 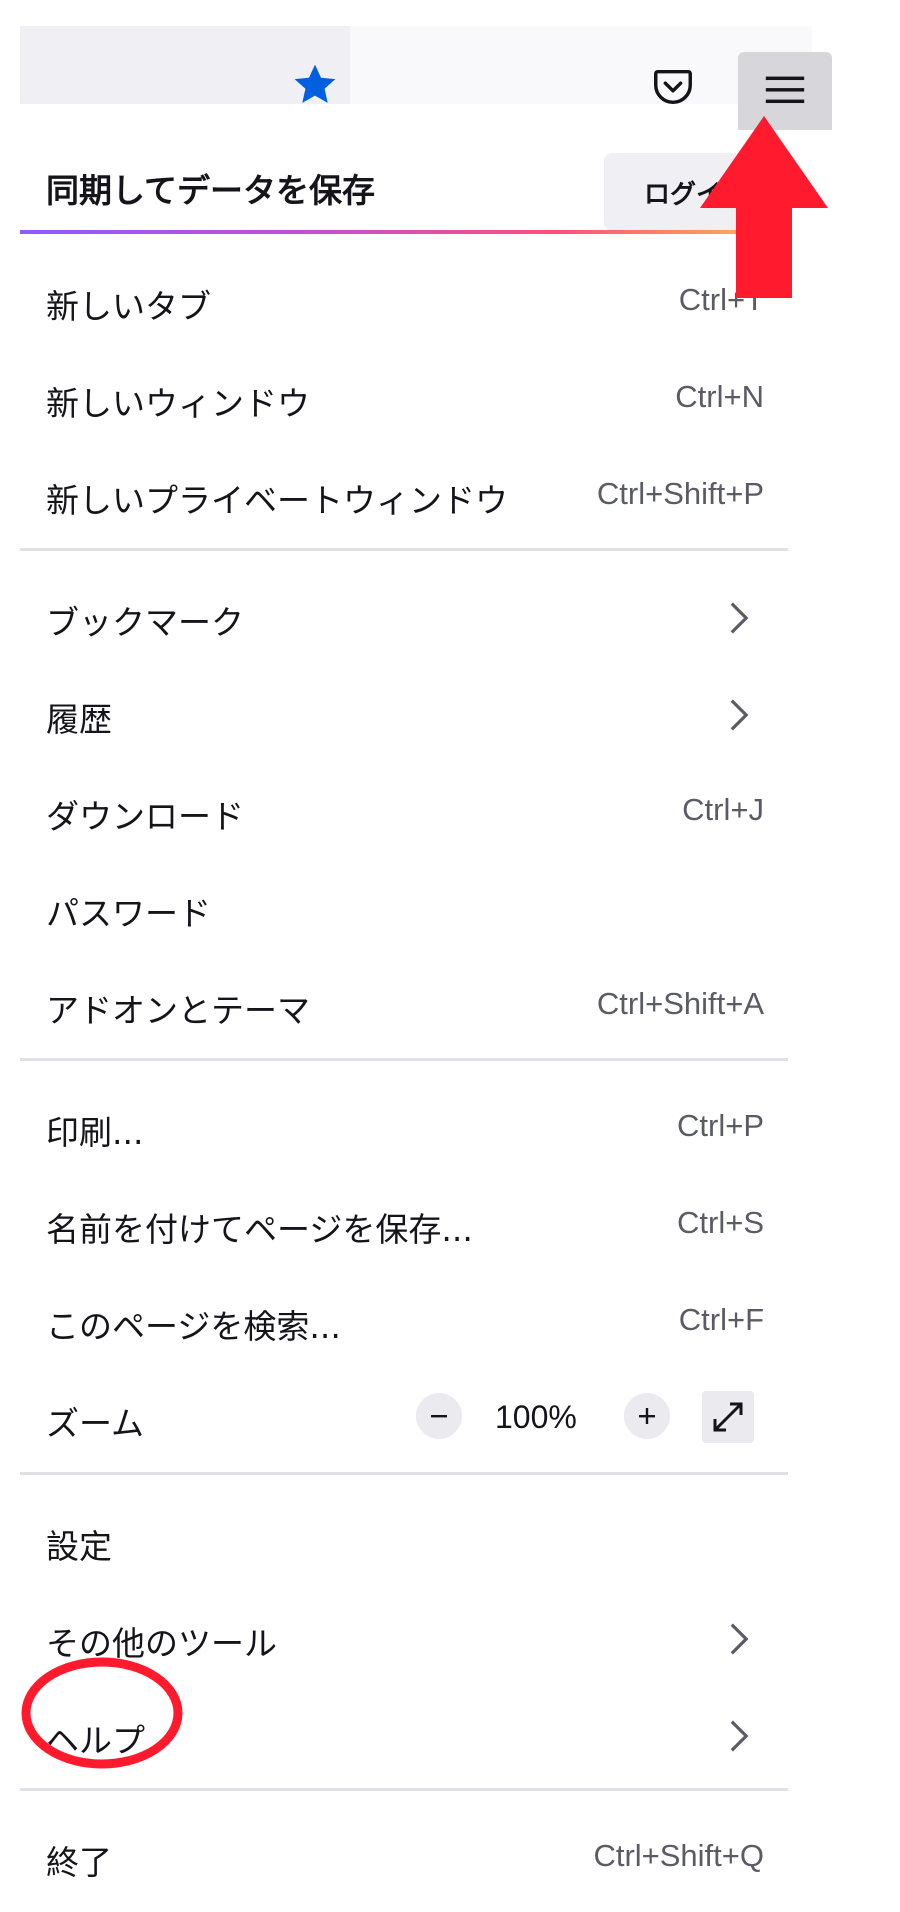 I want to click on menu-item-new-private-window: 新しいプライベートウィンドウ Ctrl+Shift+P, so click(x=404, y=494).